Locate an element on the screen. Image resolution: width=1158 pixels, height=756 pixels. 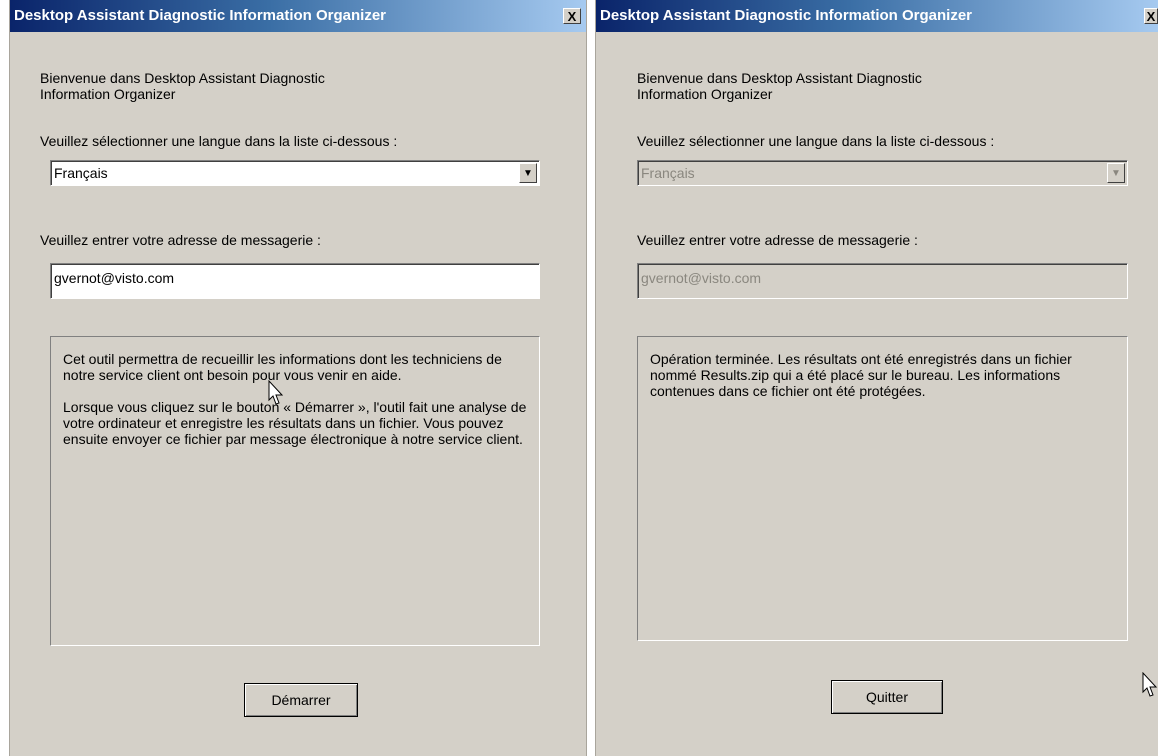
quit-button-label: Quitter is located at coordinates (886, 697).